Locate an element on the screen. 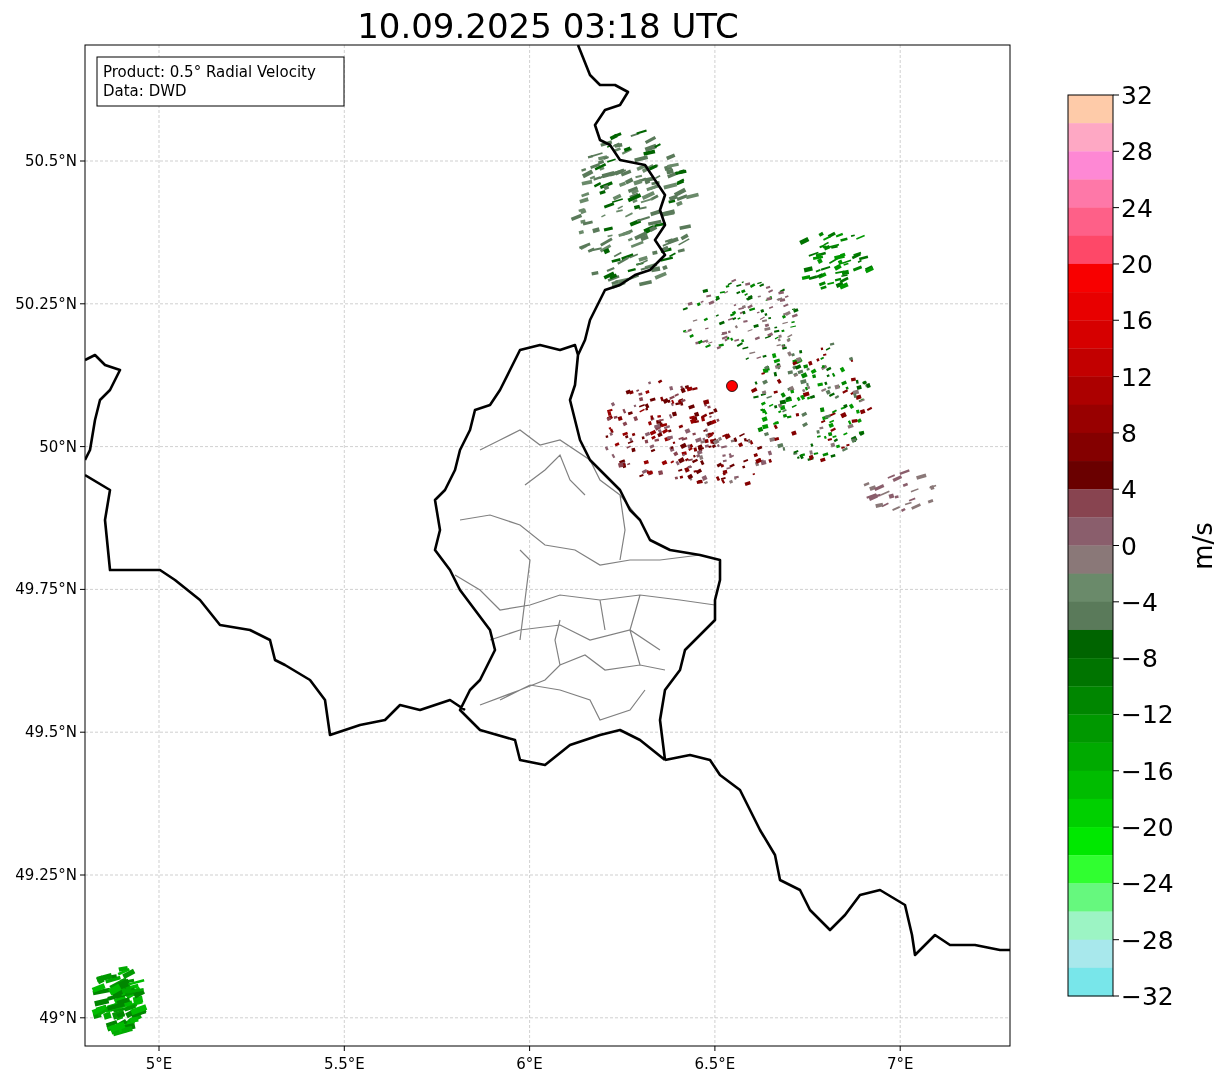 This screenshot has width=1225, height=1081. colorbar-tick-label: 12 is located at coordinates (1137, 377).